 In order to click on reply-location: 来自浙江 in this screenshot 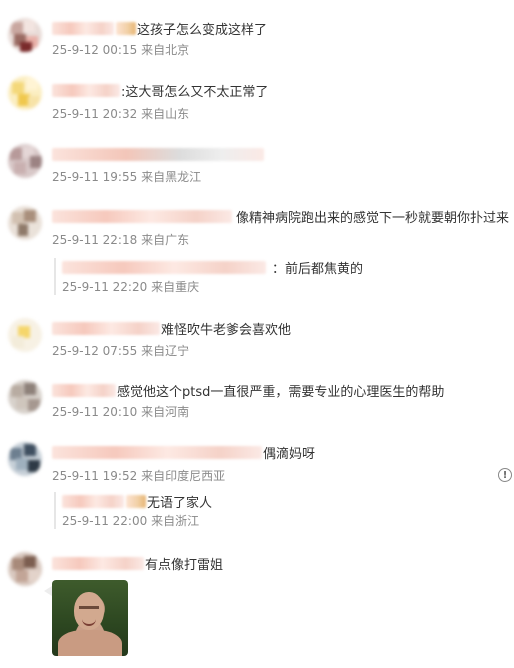, I will do `click(175, 521)`.